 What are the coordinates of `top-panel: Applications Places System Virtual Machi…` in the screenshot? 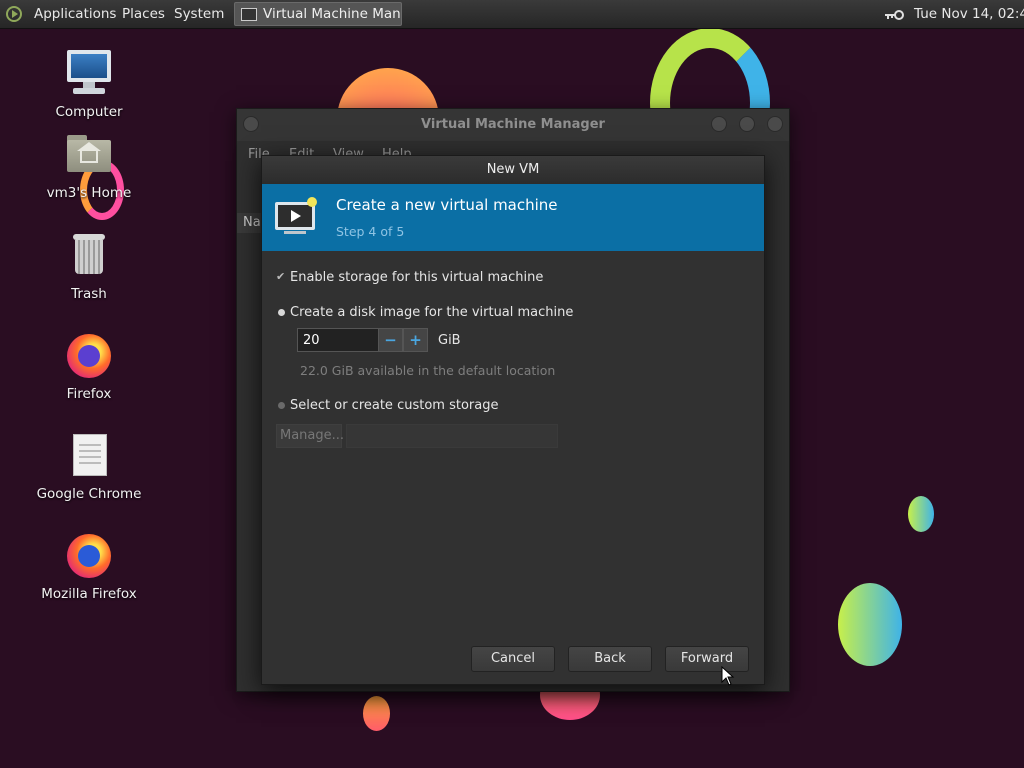 It's located at (512, 14).